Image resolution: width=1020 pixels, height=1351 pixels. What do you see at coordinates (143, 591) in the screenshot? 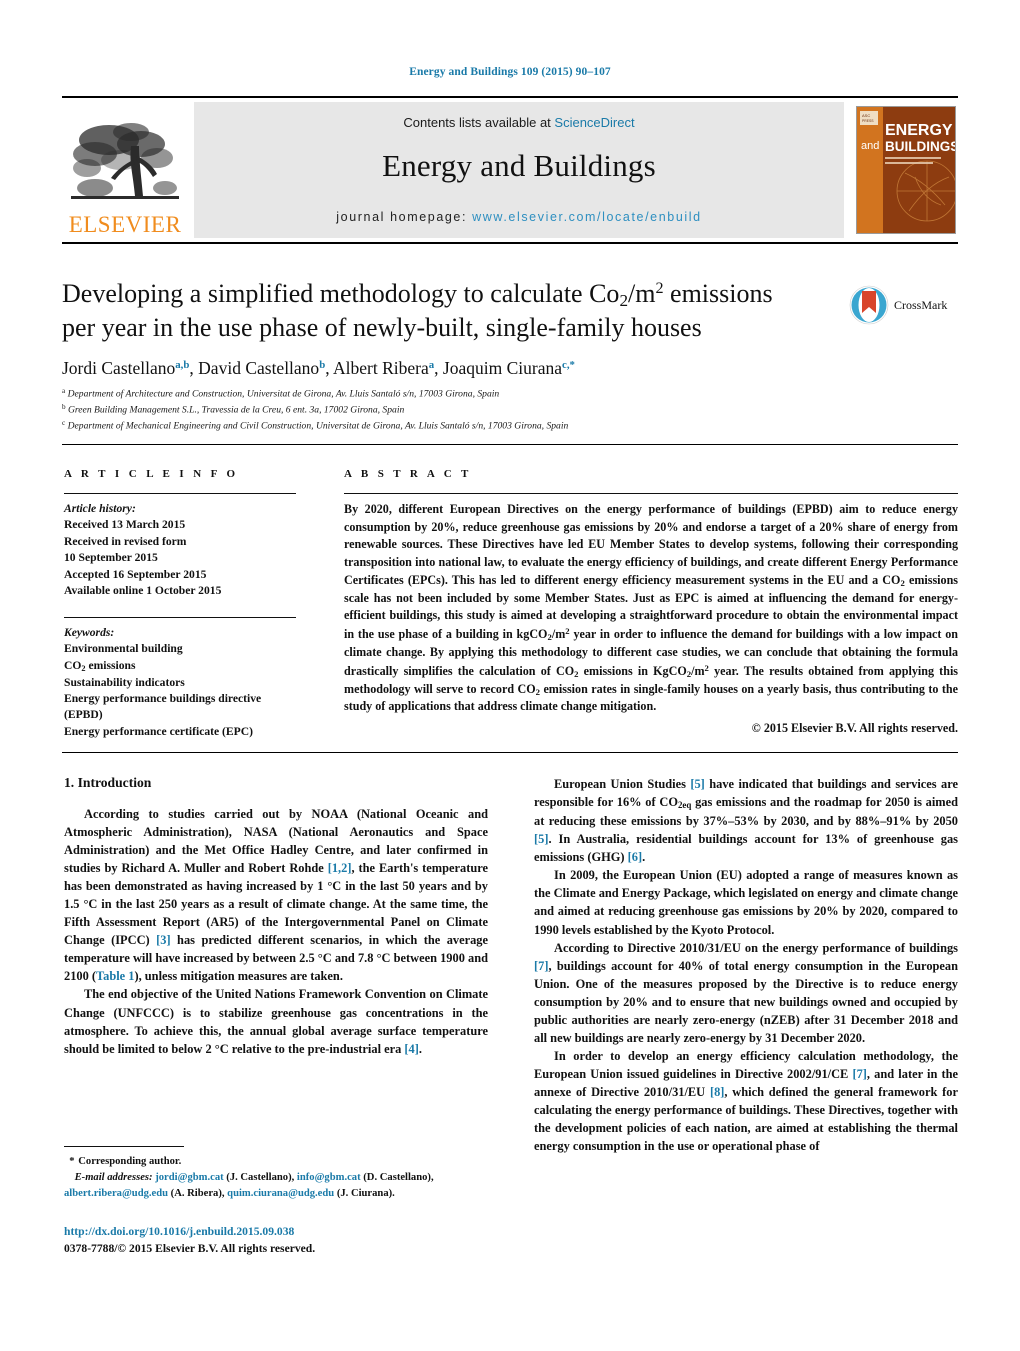
I see `article-history-line: Available online 1 October 2015` at bounding box center [143, 591].